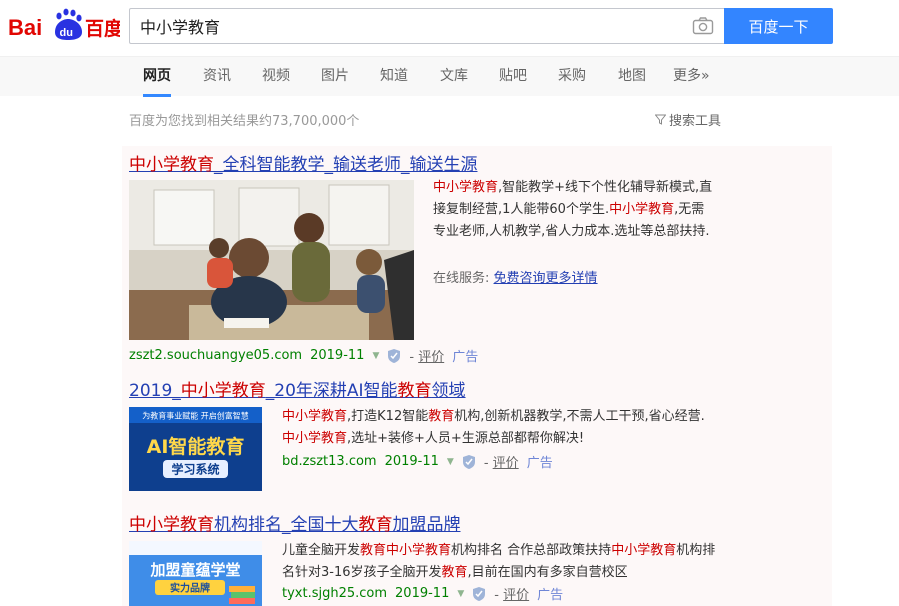 Image resolution: width=899 pixels, height=606 pixels. What do you see at coordinates (217, 77) in the screenshot?
I see `tab-news: 资讯` at bounding box center [217, 77].